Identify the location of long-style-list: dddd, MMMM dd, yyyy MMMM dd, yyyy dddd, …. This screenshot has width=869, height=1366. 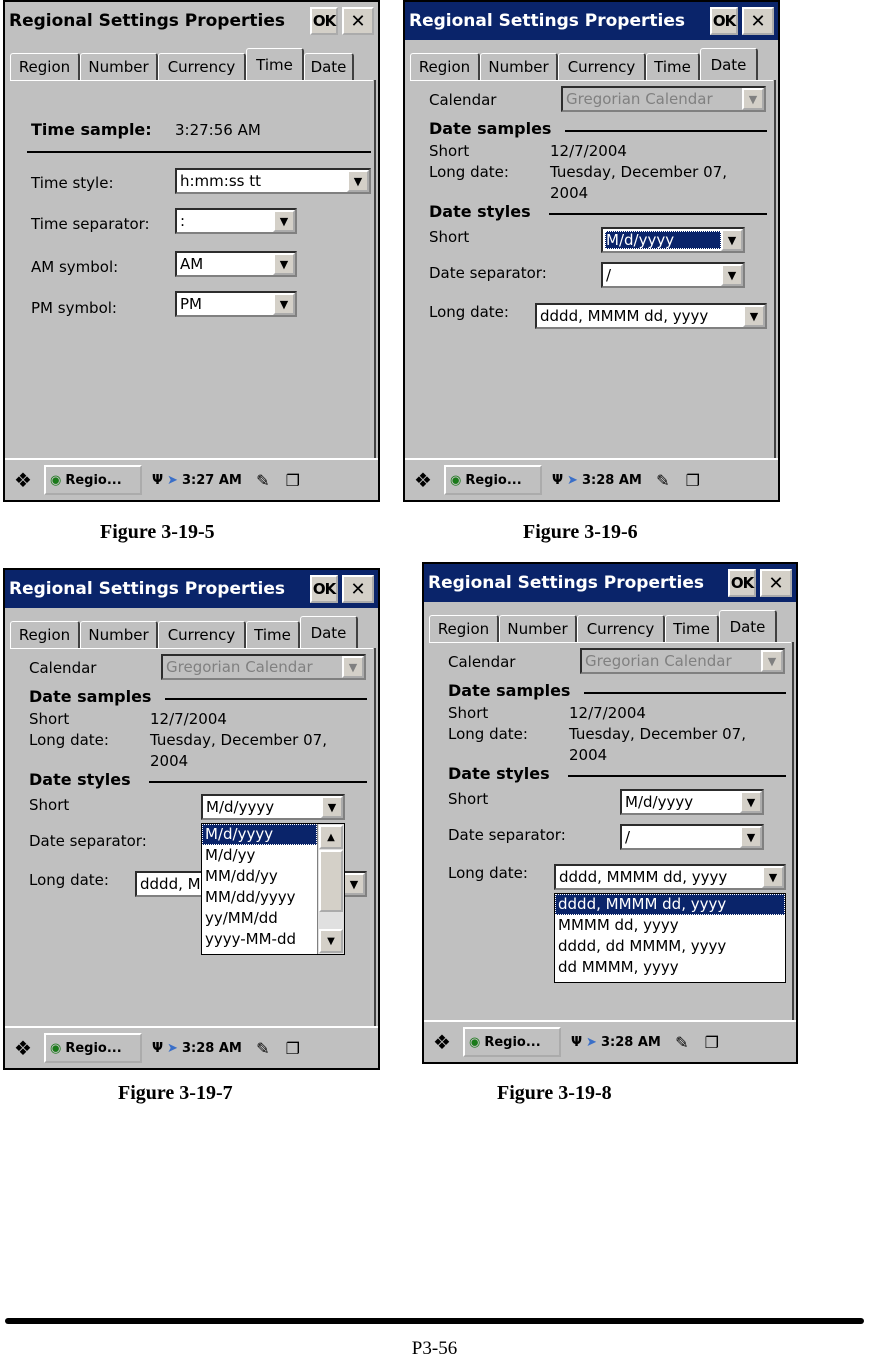
(670, 938).